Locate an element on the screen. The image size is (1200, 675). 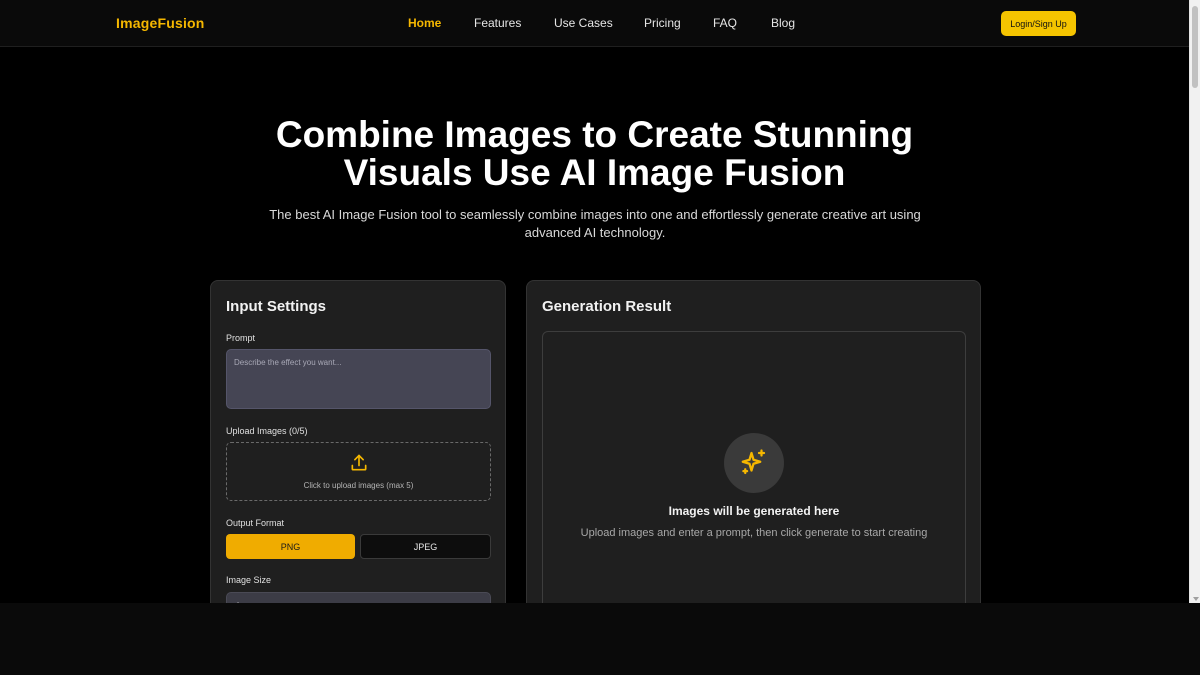
nav-features: Features is located at coordinates (497, 23).